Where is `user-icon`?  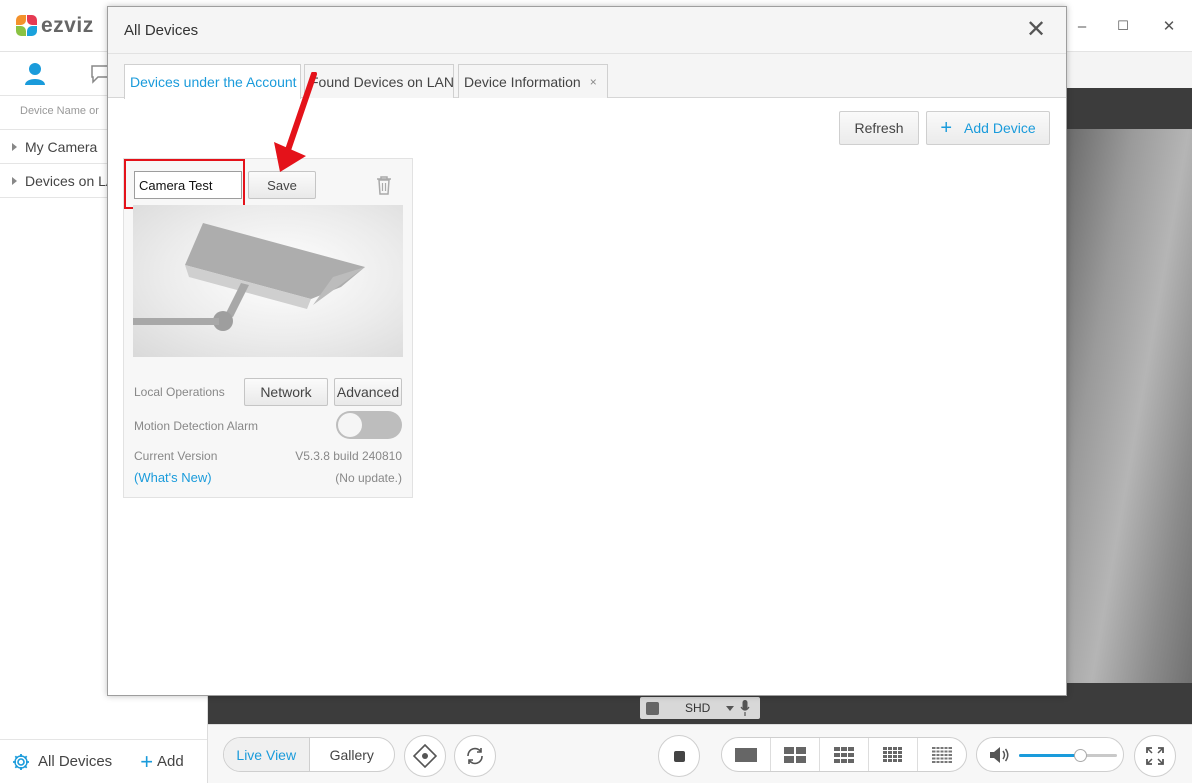 user-icon is located at coordinates (35, 74).